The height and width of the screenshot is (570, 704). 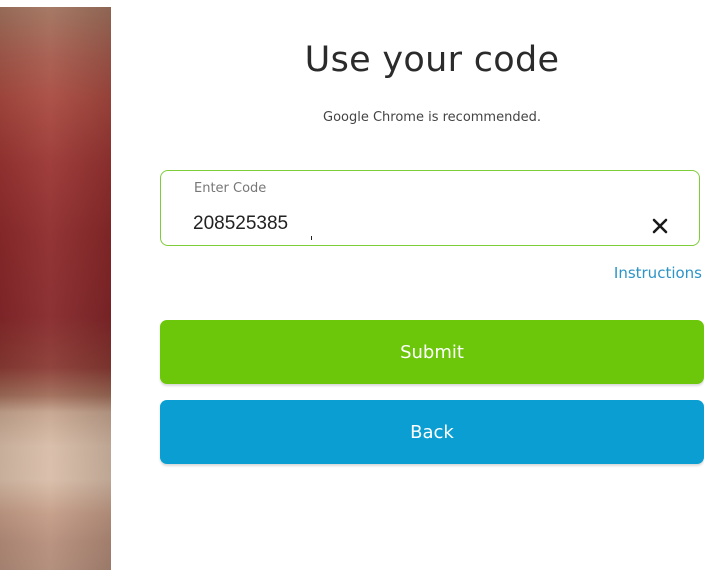 I want to click on code-field-label: Enter Code, so click(x=230, y=188).